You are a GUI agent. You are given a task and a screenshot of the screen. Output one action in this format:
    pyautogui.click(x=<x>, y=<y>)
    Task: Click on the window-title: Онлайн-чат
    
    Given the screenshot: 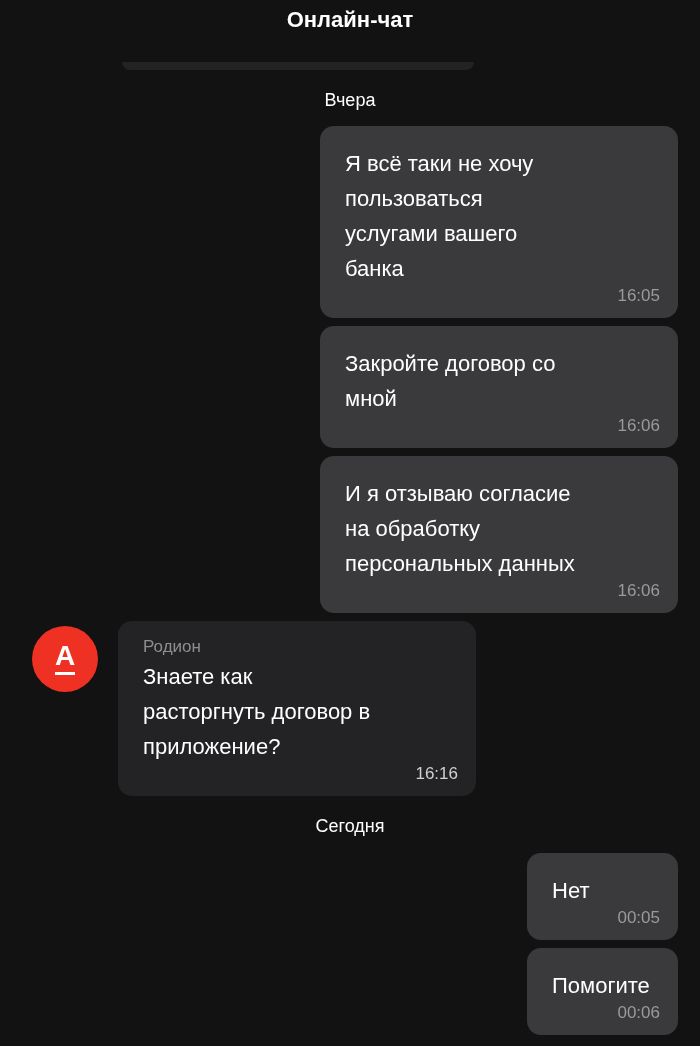 What is the action you would take?
    pyautogui.click(x=350, y=20)
    